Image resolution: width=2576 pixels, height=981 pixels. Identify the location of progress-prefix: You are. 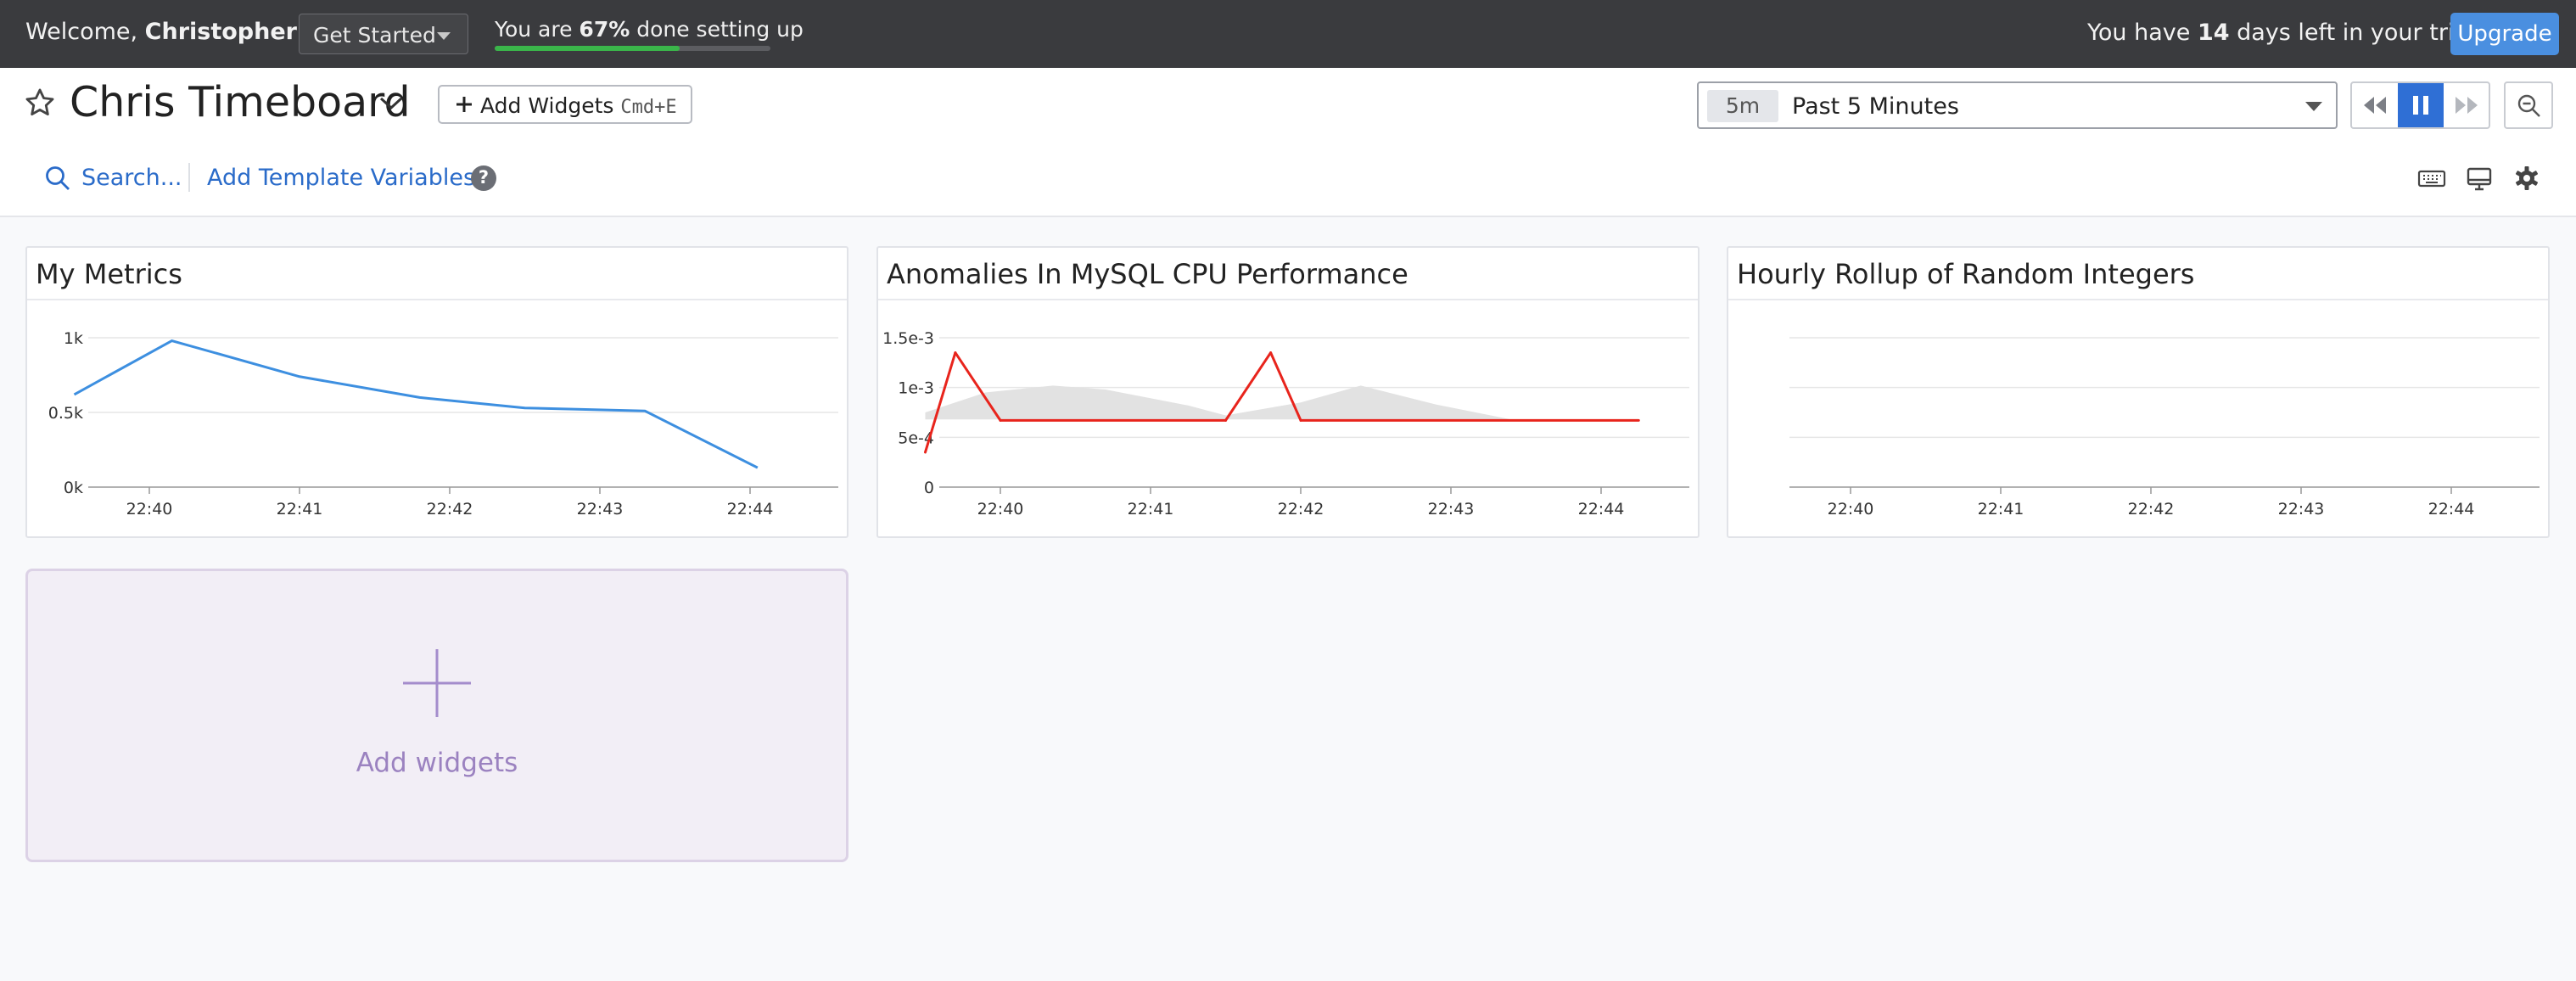
(537, 29).